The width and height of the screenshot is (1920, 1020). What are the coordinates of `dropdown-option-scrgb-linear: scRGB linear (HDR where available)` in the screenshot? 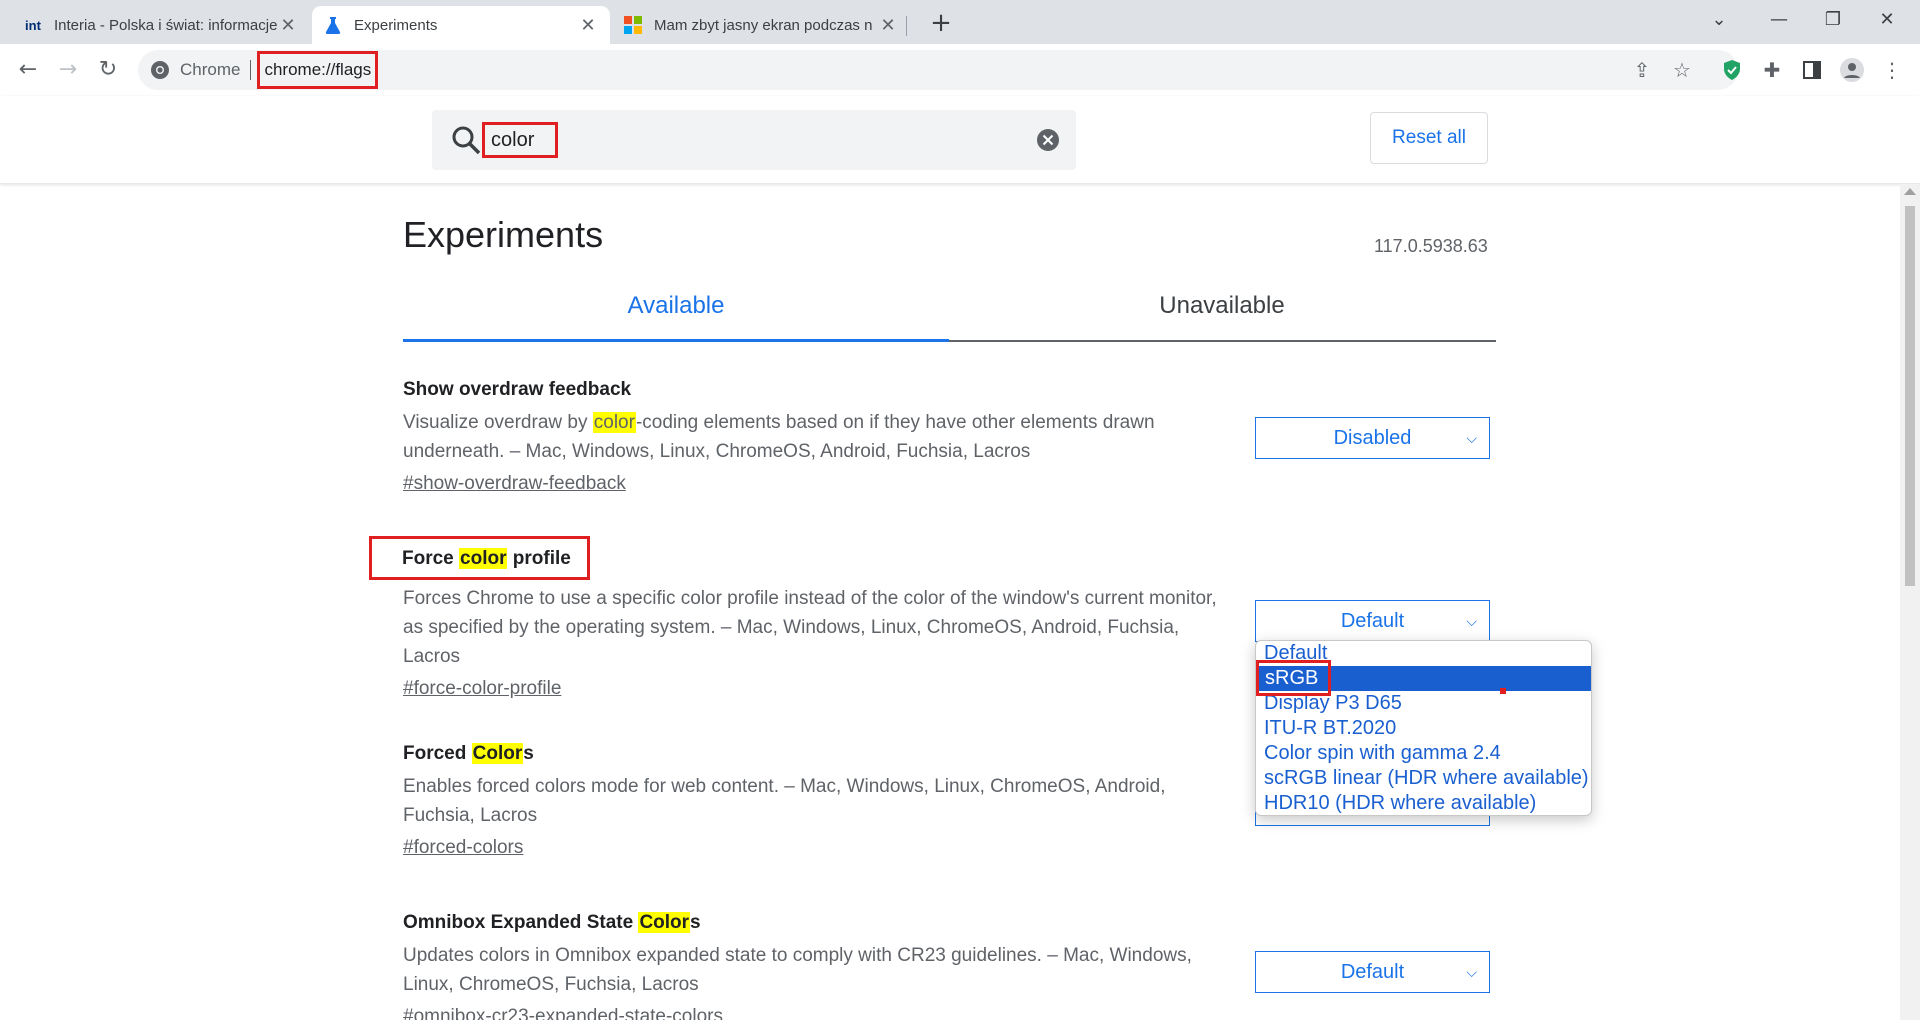 It's located at (1423, 778).